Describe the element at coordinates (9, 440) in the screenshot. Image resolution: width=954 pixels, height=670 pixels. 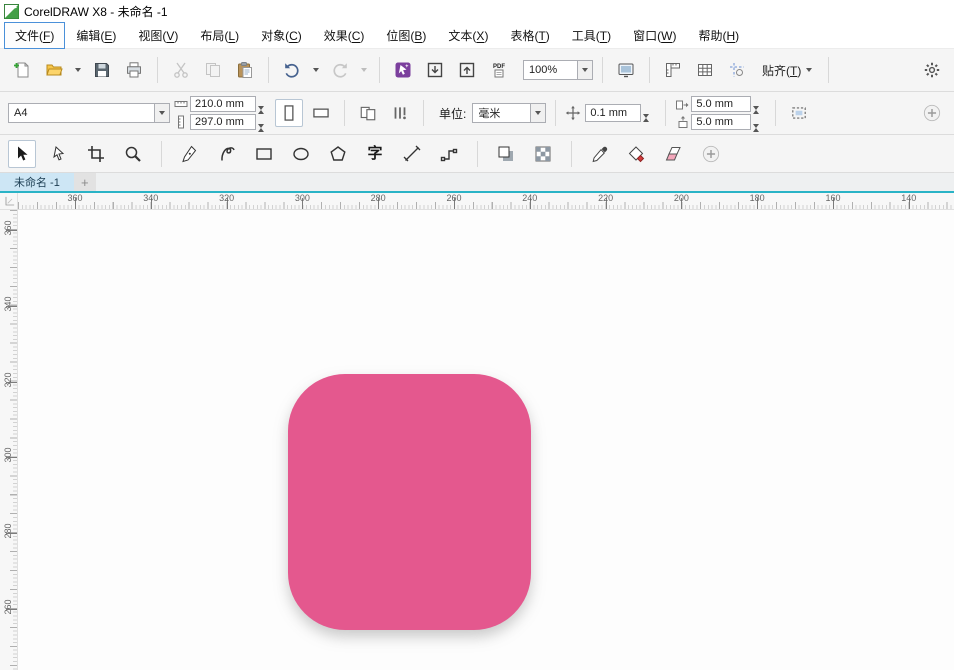
I see `vertical-ruler: 360 340 320 300 280 260` at that location.